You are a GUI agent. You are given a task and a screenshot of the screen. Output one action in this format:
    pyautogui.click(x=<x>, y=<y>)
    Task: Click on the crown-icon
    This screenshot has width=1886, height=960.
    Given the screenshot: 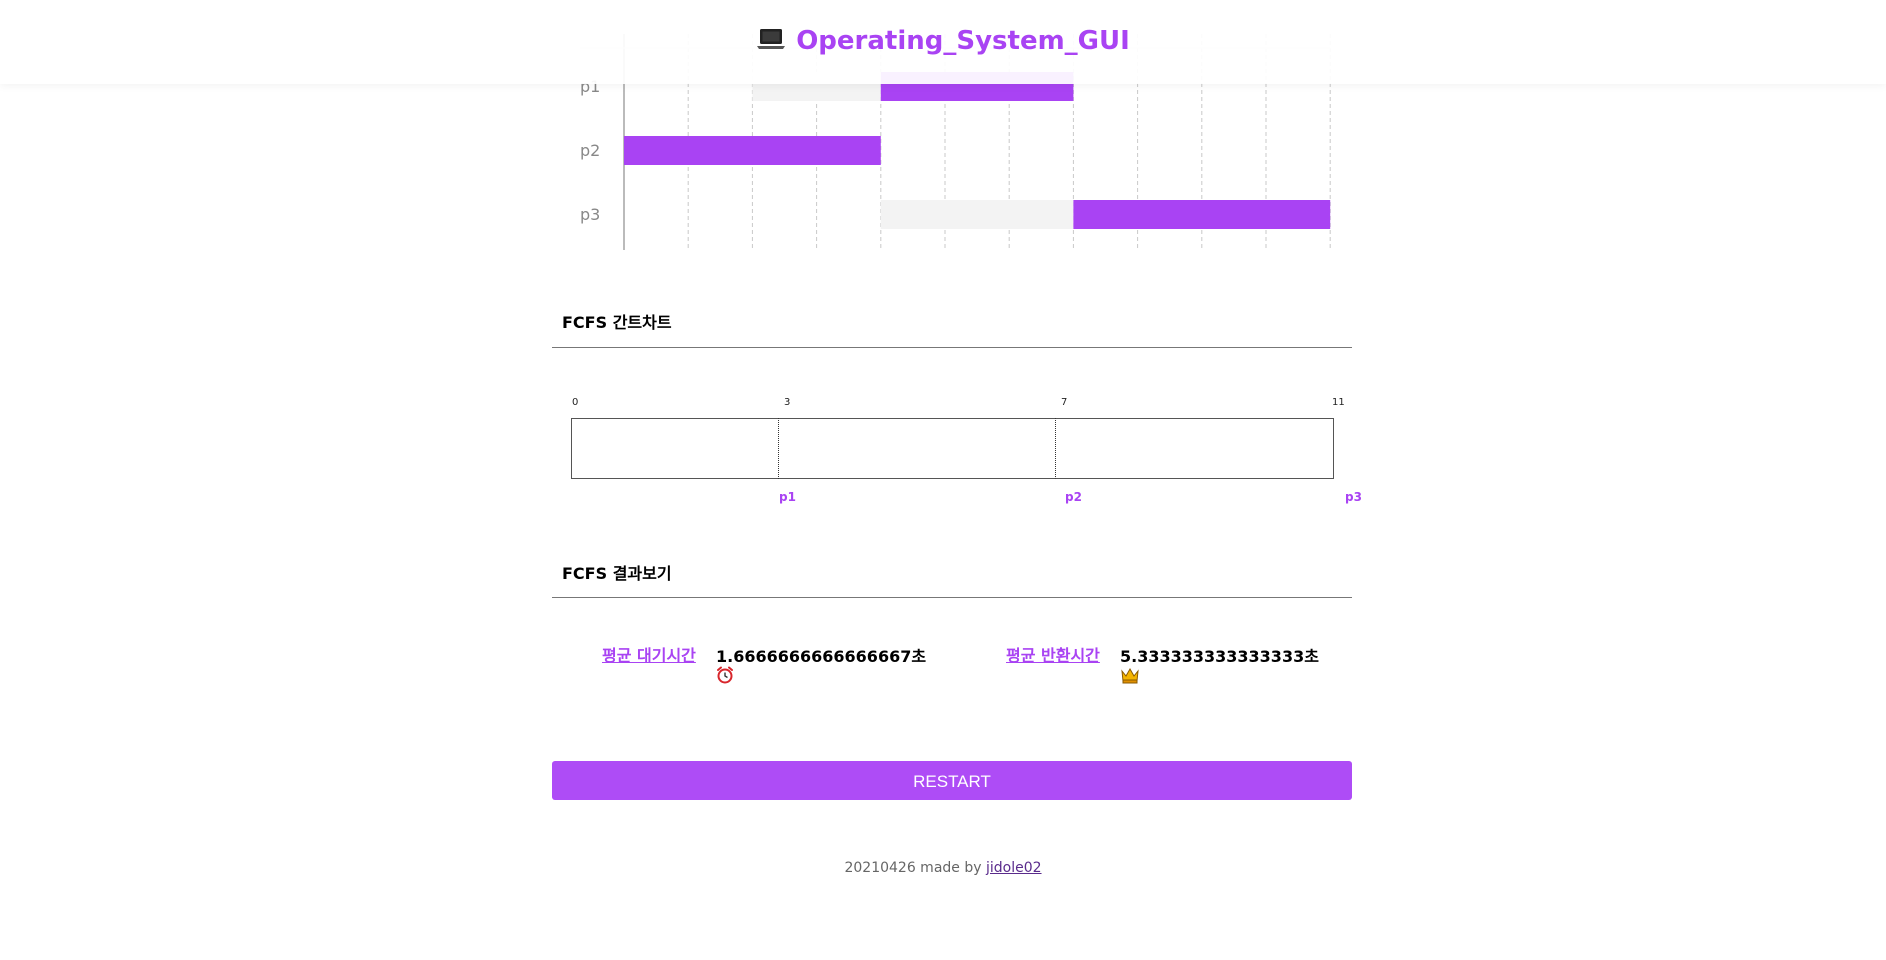 What is the action you would take?
    pyautogui.click(x=1130, y=675)
    